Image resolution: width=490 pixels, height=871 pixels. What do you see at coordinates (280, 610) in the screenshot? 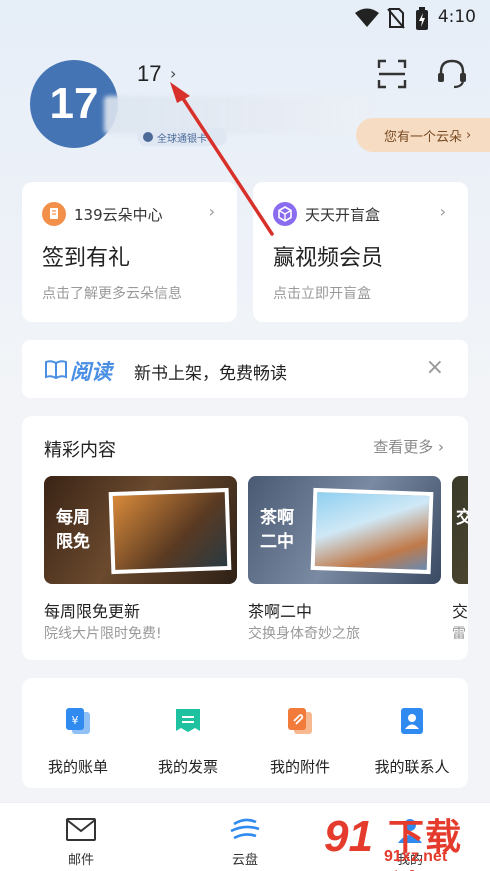
I see `featured-item-title: 茶啊二中` at bounding box center [280, 610].